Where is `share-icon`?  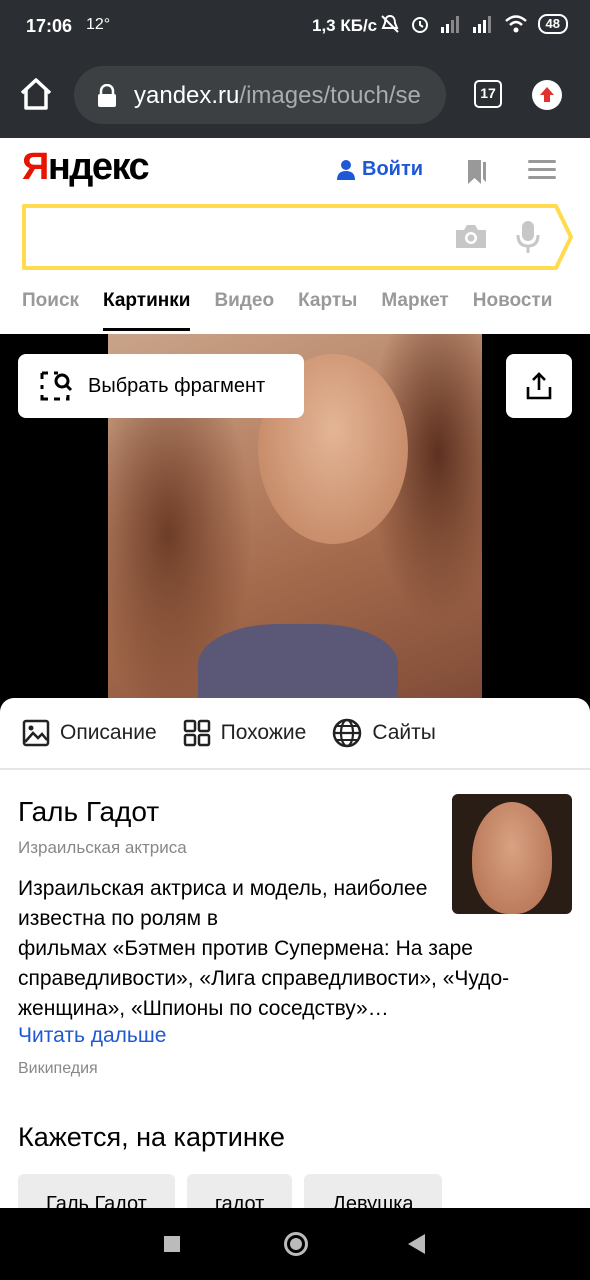
share-icon is located at coordinates (539, 386).